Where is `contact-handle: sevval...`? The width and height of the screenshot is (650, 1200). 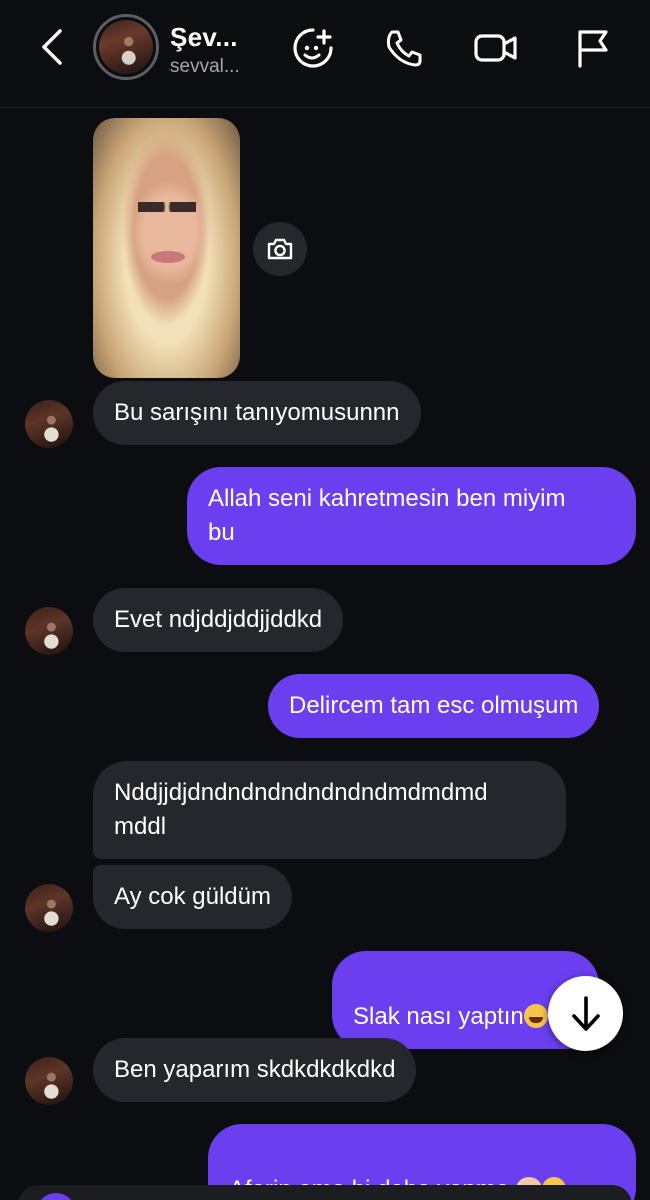 contact-handle: sevval... is located at coordinates (205, 67).